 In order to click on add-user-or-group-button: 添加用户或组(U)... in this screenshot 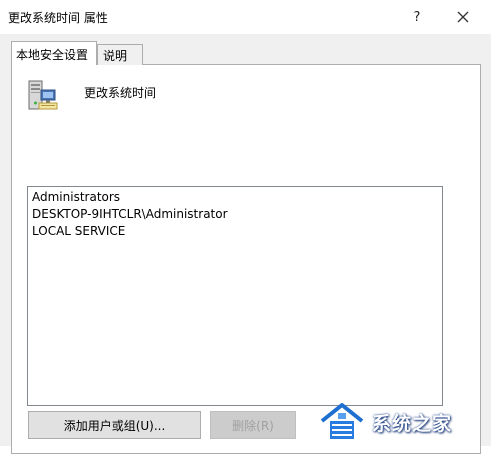, I will do `click(114, 425)`.